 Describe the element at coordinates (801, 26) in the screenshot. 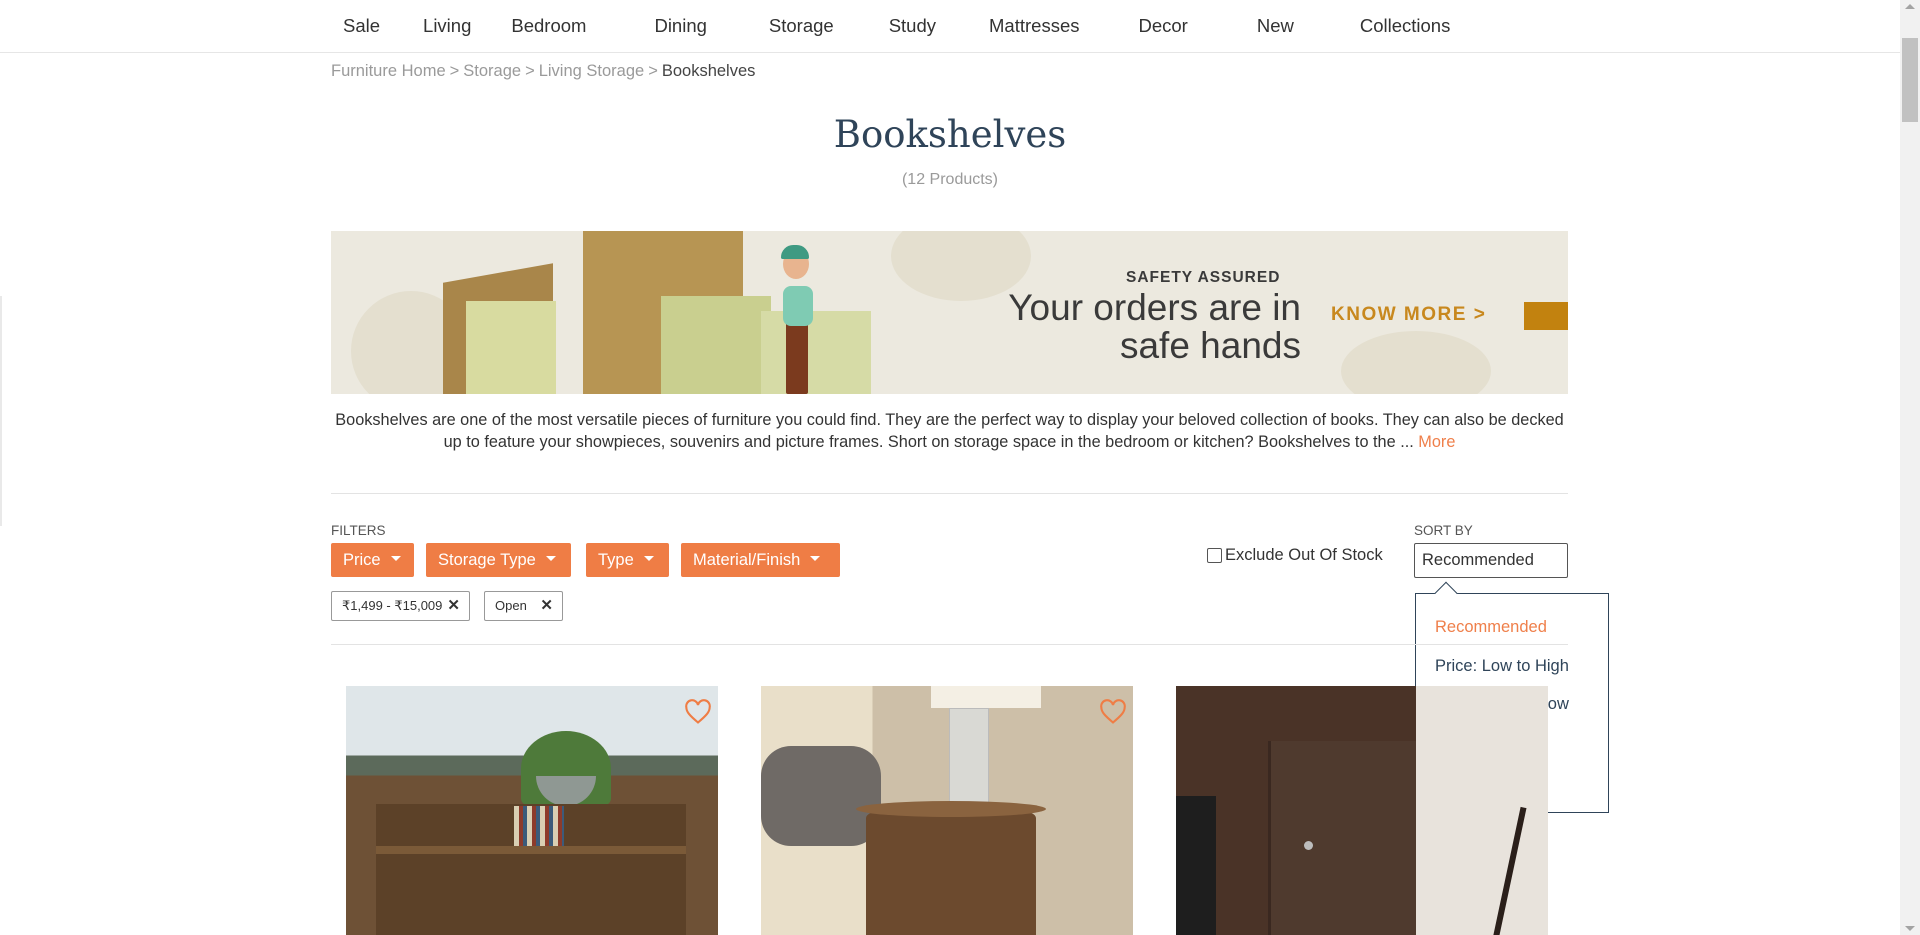

I see `nav-item-storage: Storage` at that location.